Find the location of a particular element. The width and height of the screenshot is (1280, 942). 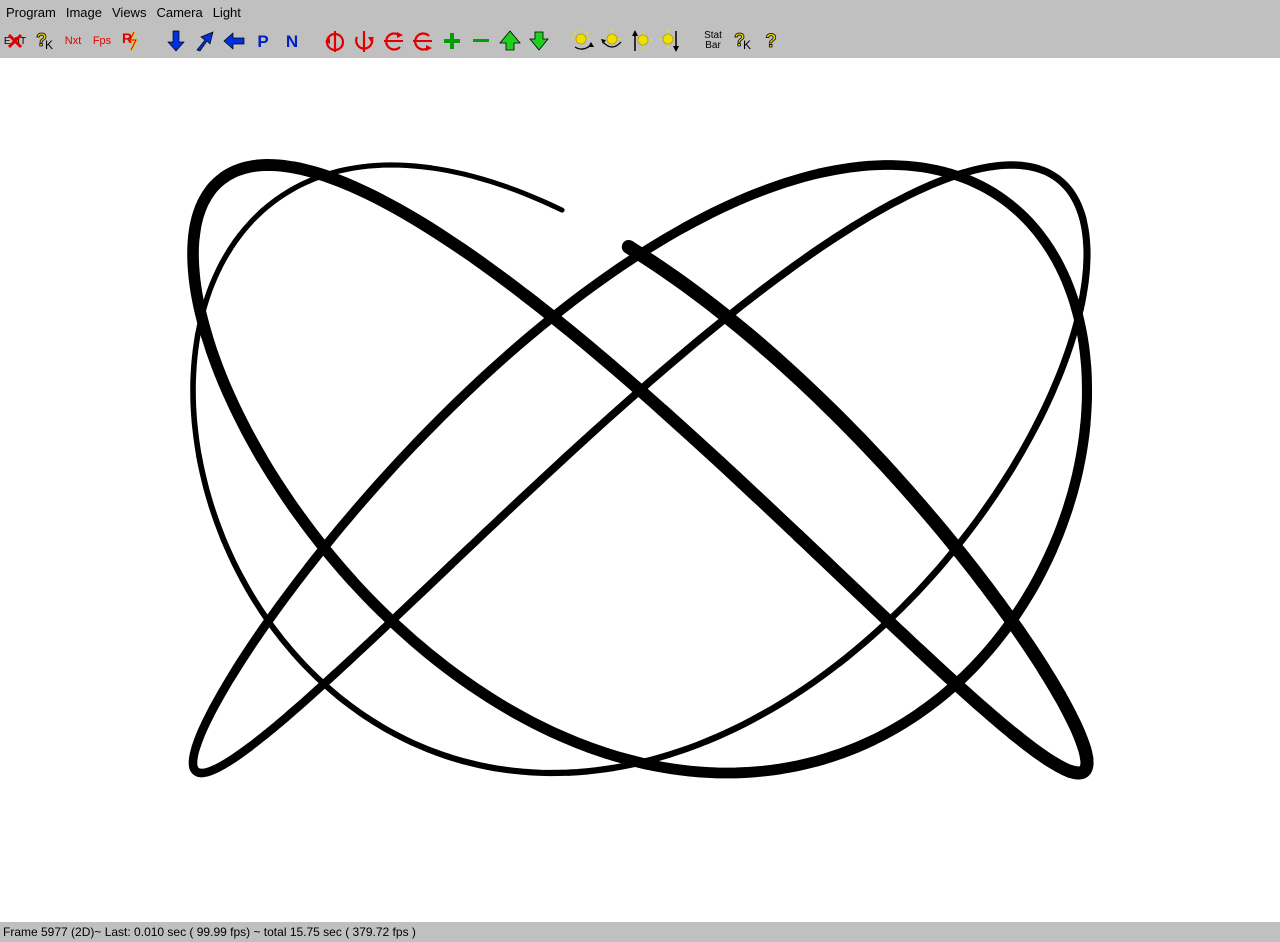

minus-icon is located at coordinates (481, 40).